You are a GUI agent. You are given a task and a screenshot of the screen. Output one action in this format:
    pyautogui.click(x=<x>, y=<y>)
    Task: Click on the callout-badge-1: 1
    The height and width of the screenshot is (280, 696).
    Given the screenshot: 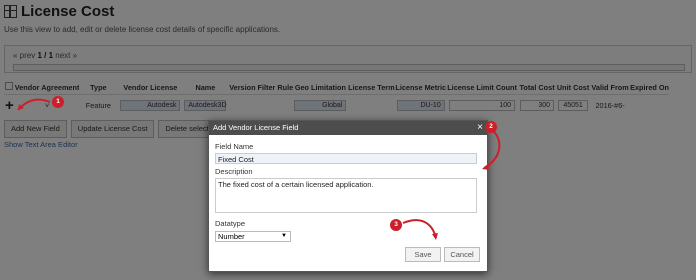 What is the action you would take?
    pyautogui.click(x=58, y=102)
    